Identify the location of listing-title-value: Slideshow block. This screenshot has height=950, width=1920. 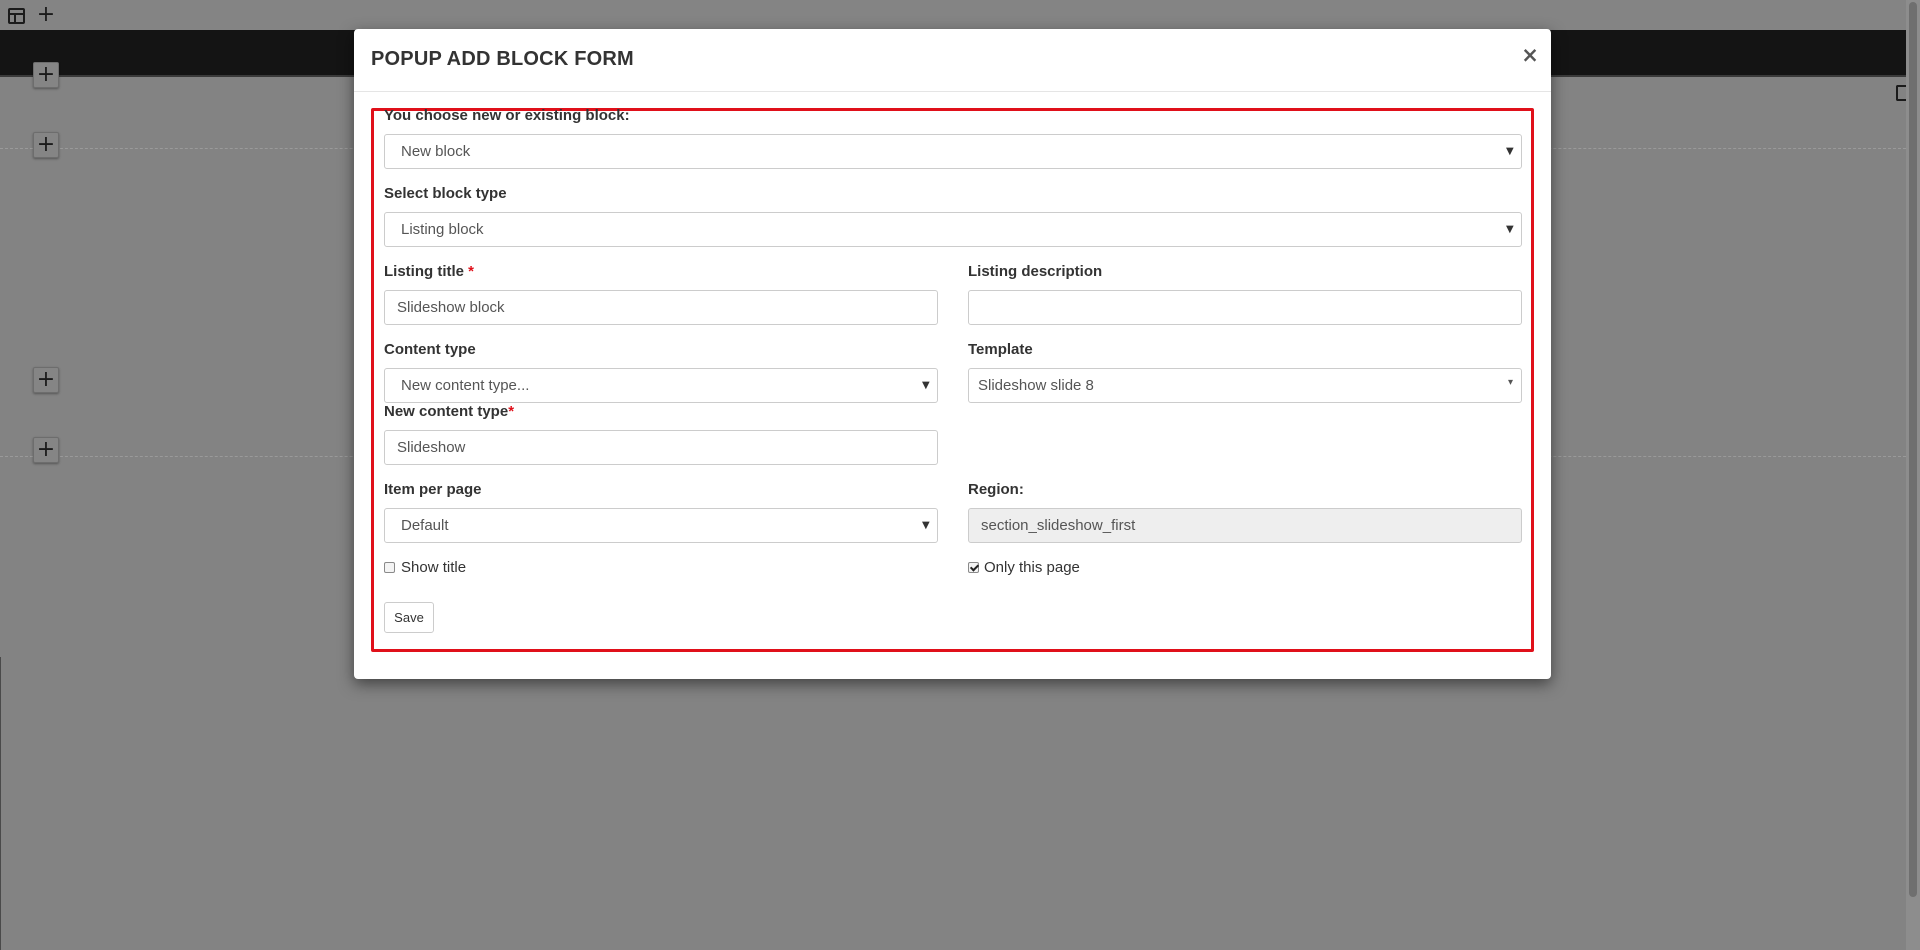
(451, 307).